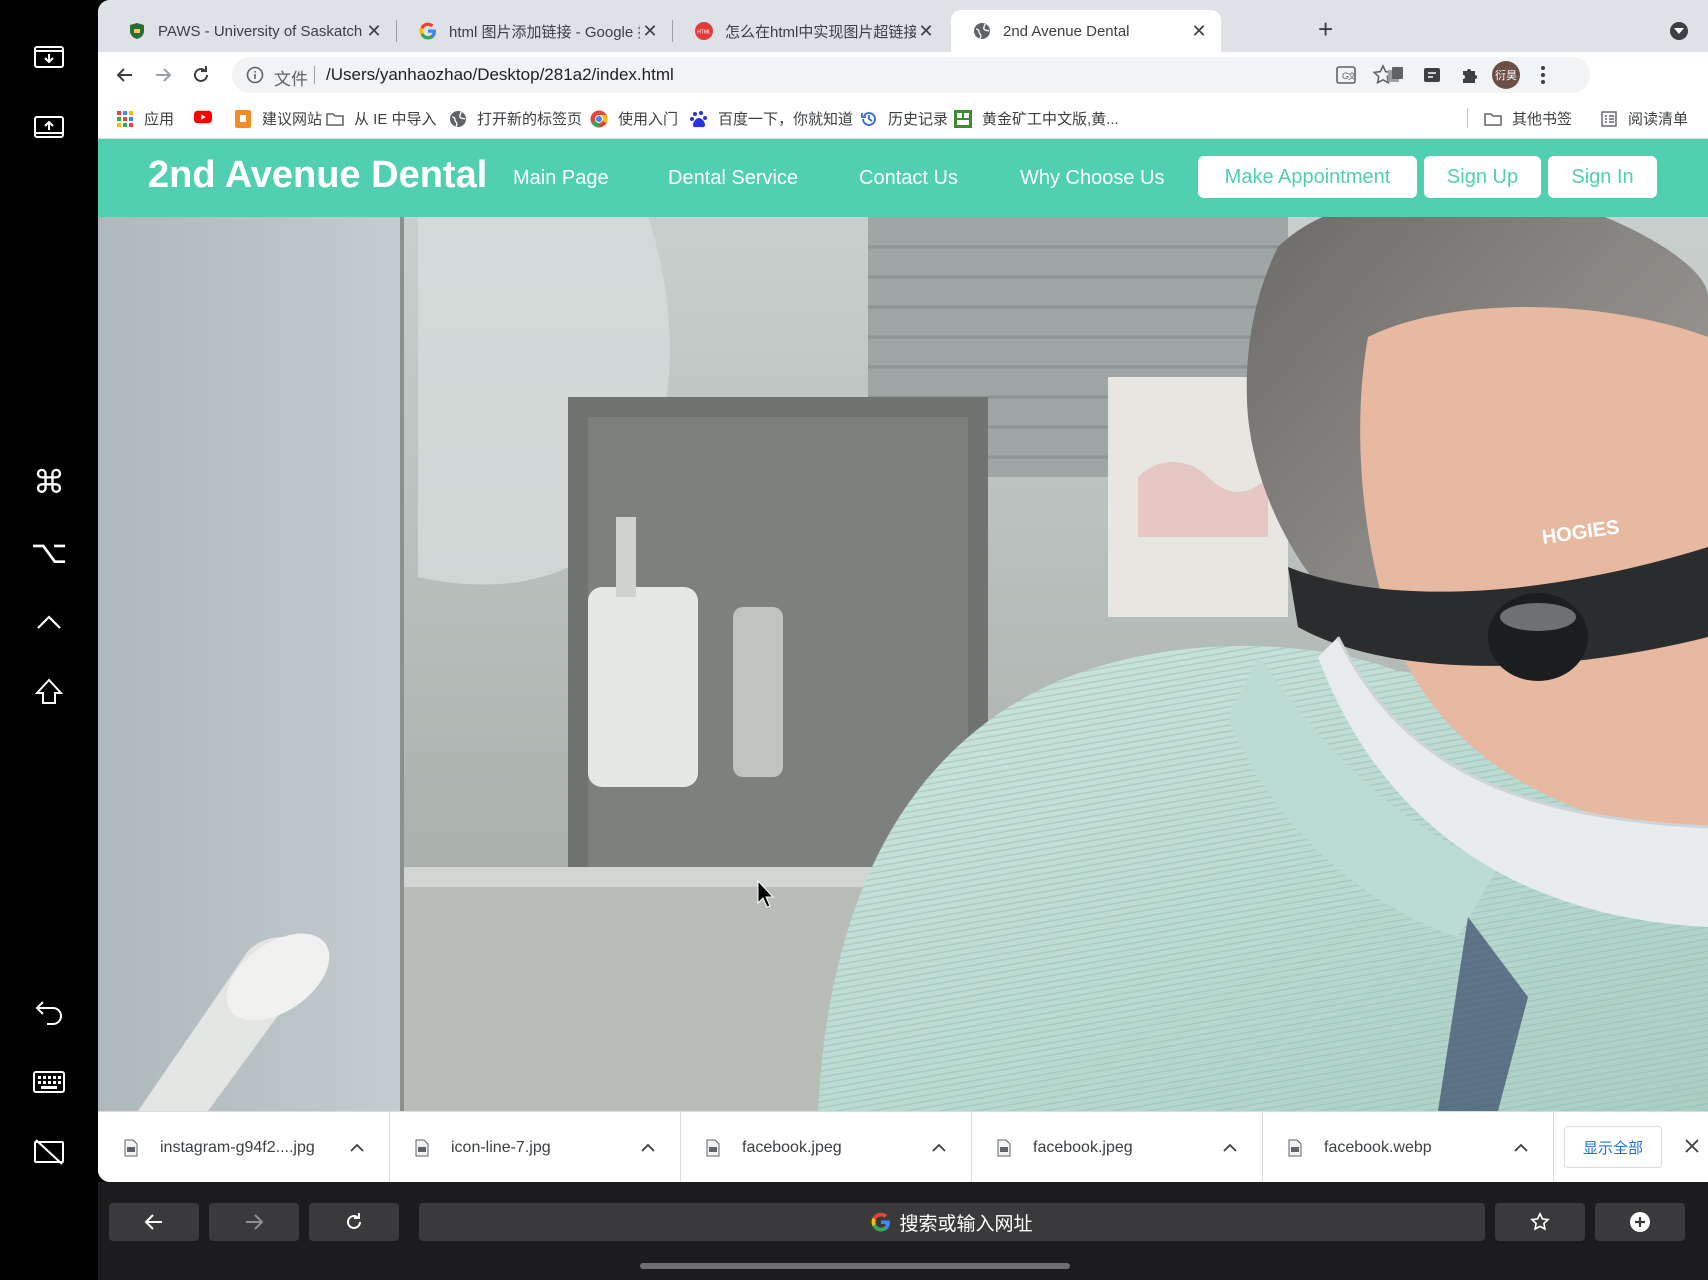 This screenshot has height=1280, width=1708. What do you see at coordinates (1528, 118) in the screenshot?
I see `bookmark-other: 其他书签` at bounding box center [1528, 118].